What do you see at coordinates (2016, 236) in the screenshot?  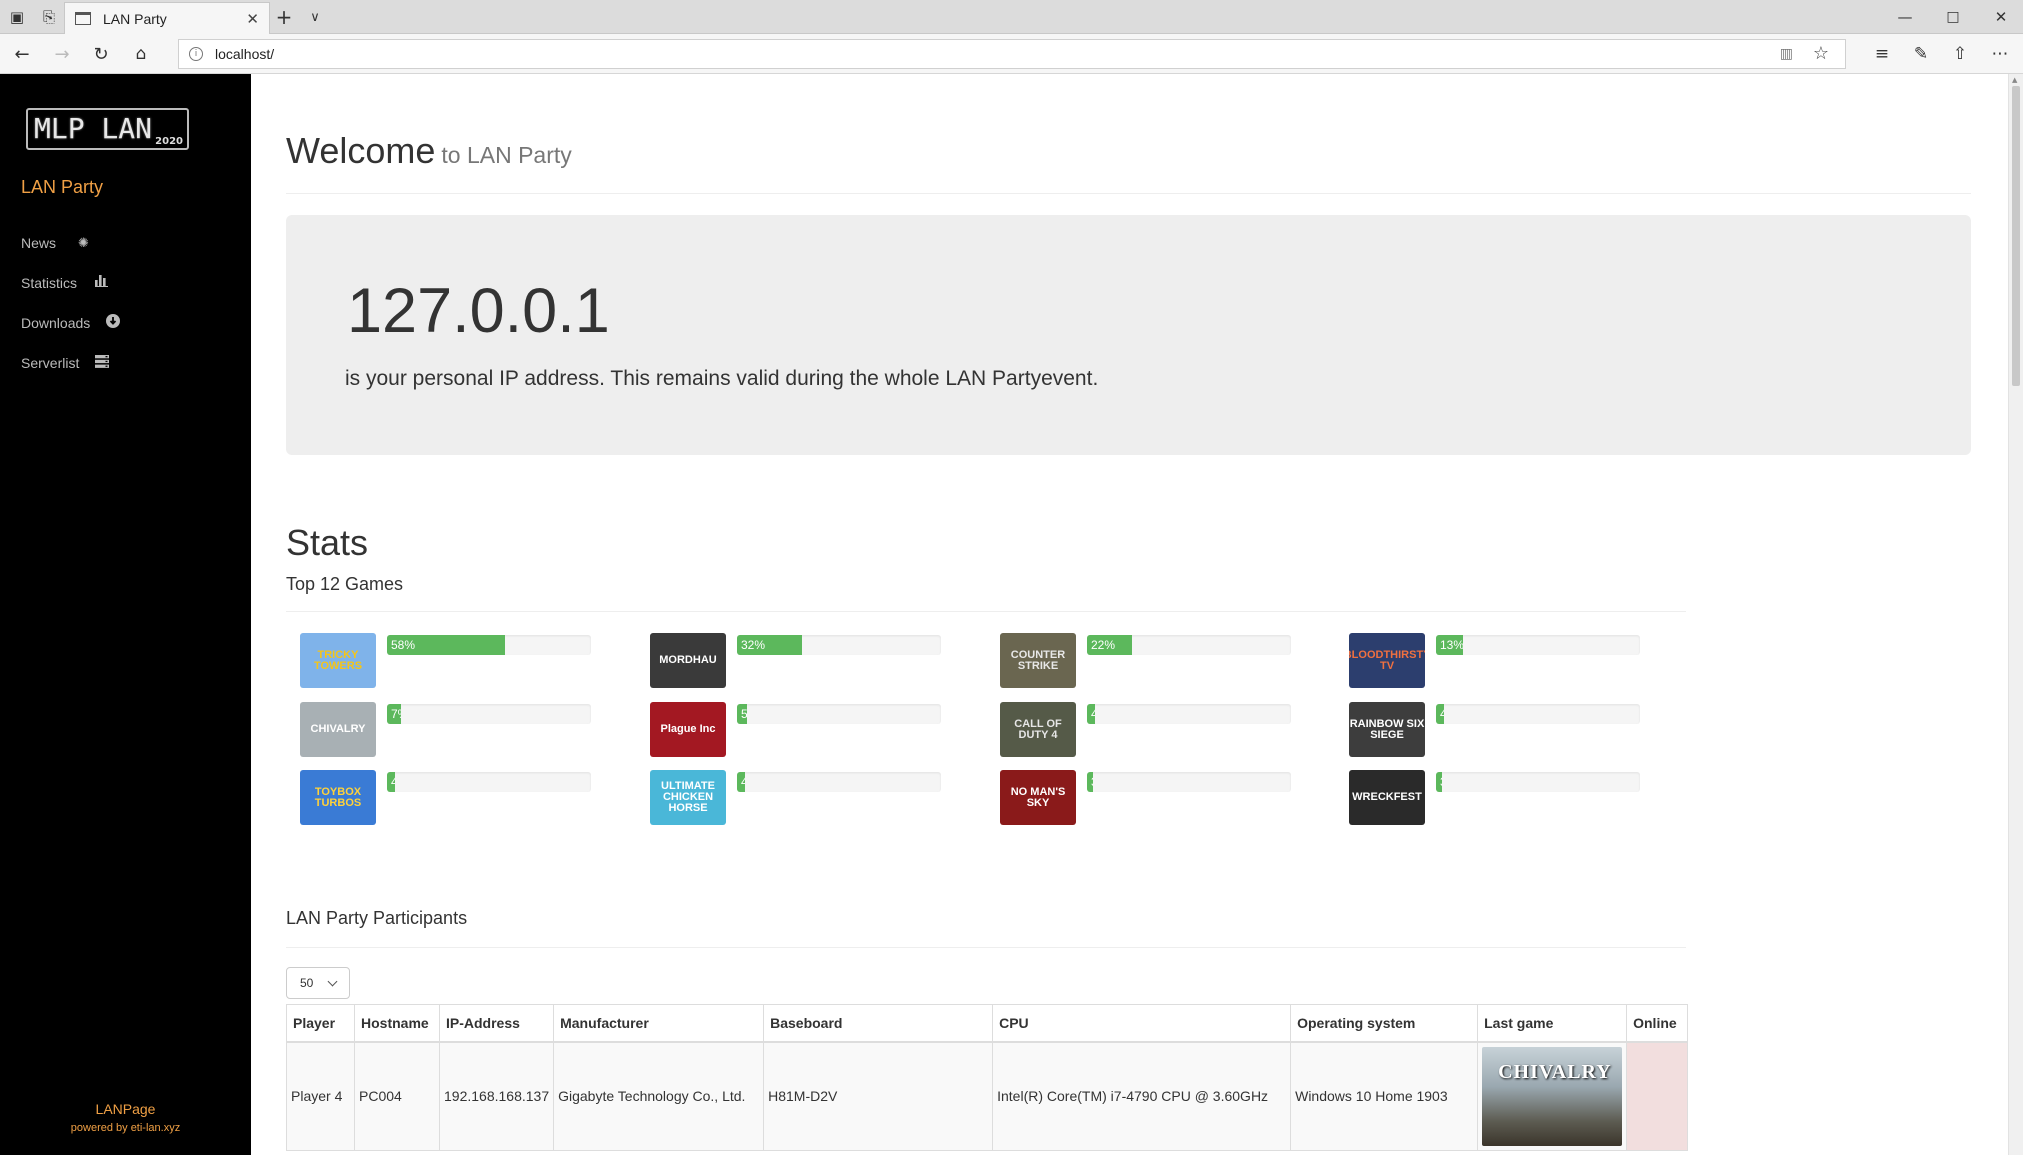 I see `scrollbar-thumb` at bounding box center [2016, 236].